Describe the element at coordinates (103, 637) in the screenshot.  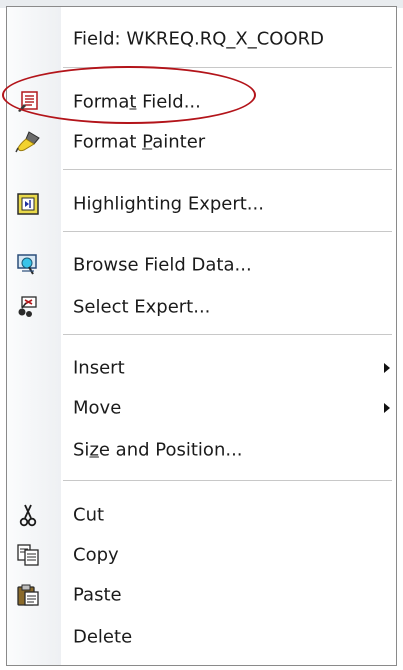
I see `delete-label: Delete` at that location.